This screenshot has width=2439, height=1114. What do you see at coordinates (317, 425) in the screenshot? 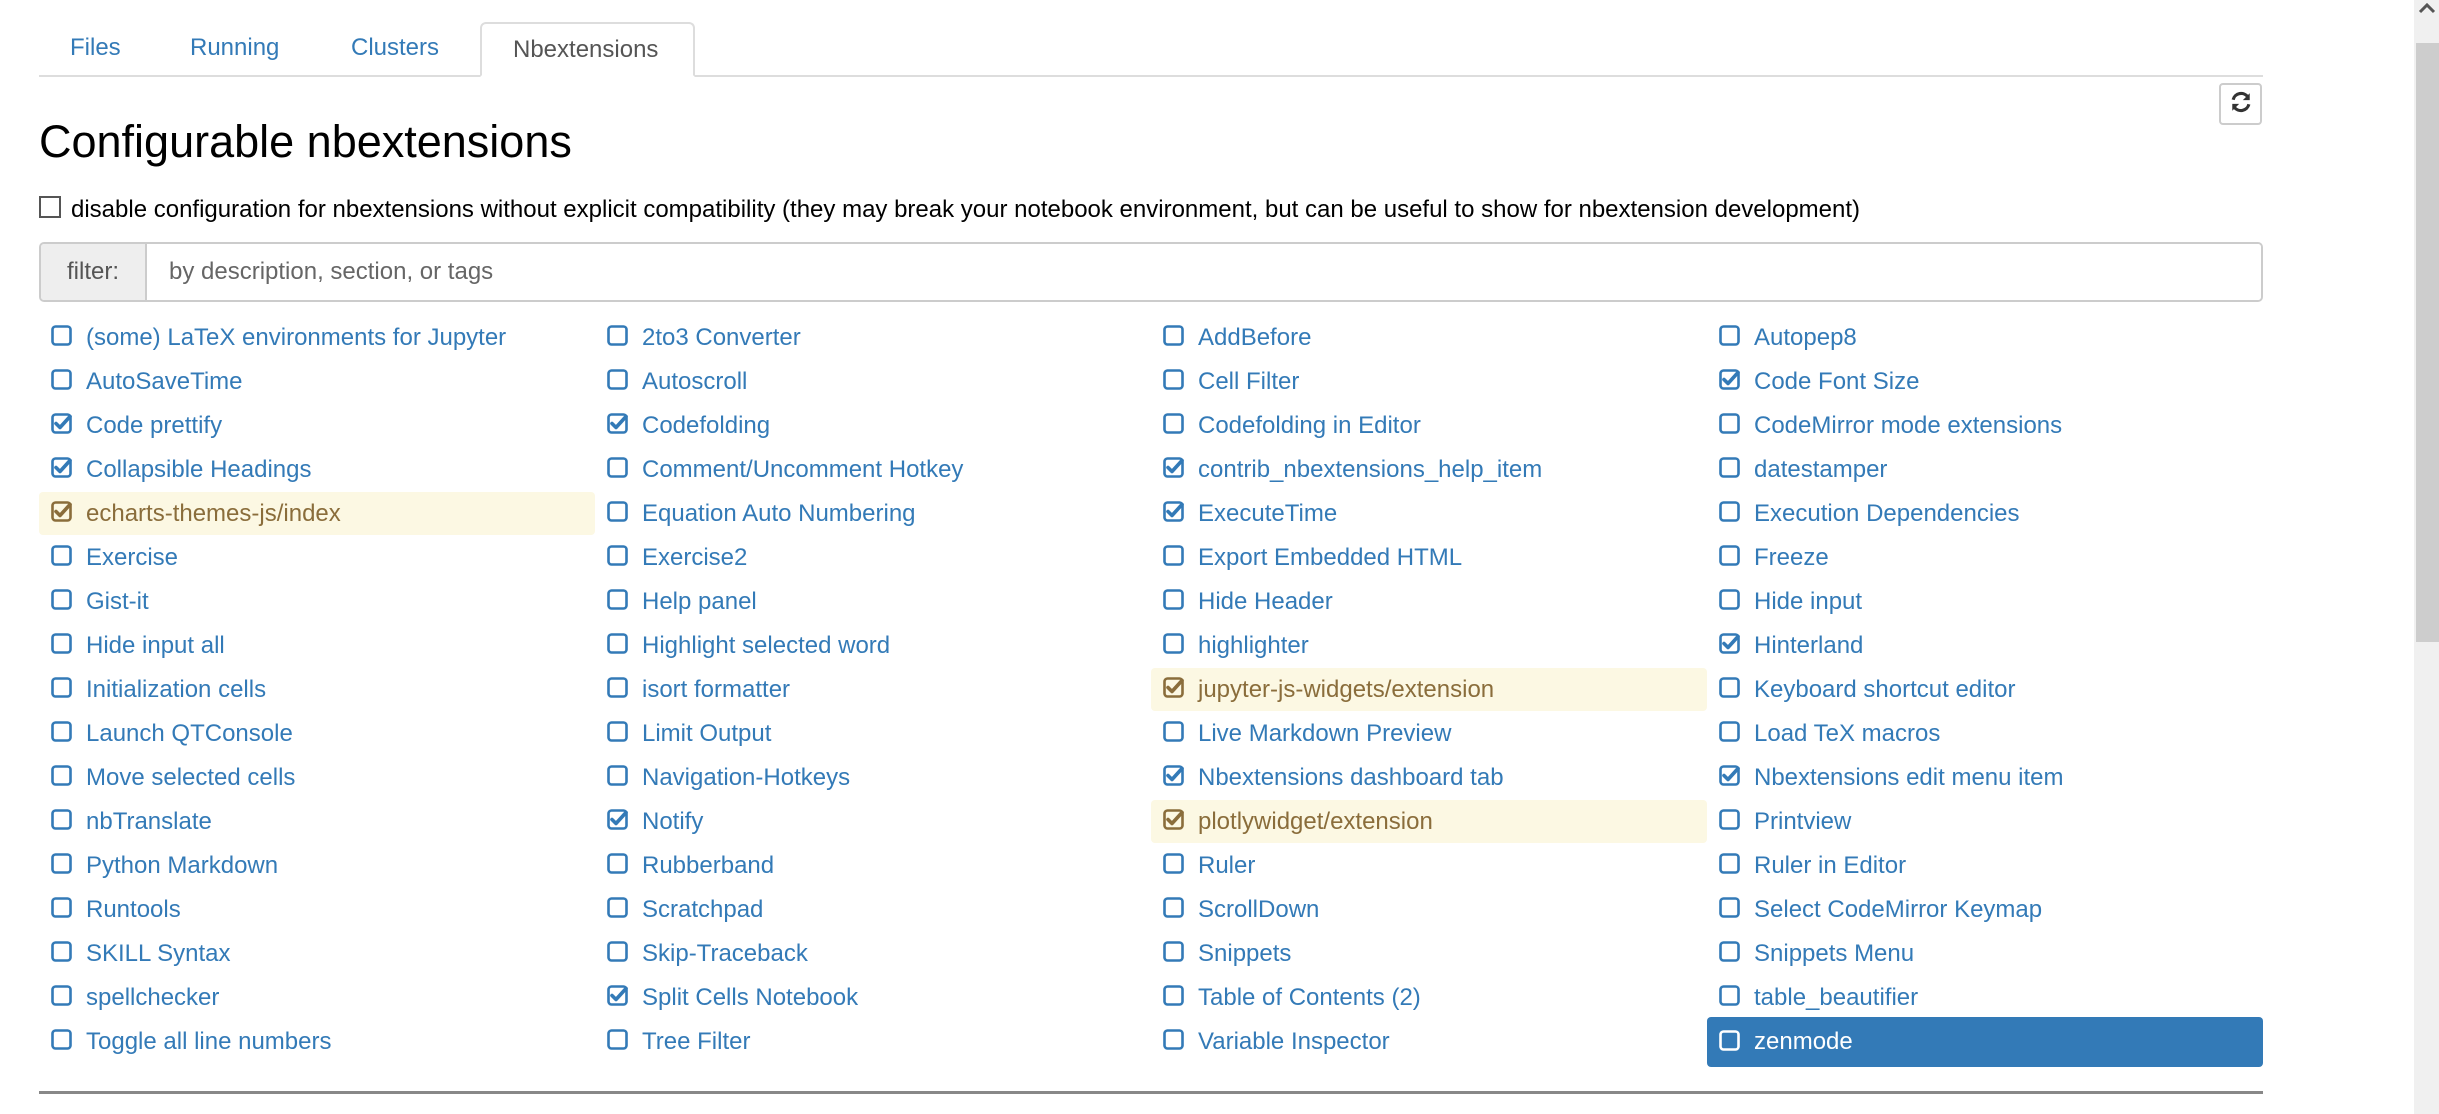
I see `extension-item: Code prettify` at bounding box center [317, 425].